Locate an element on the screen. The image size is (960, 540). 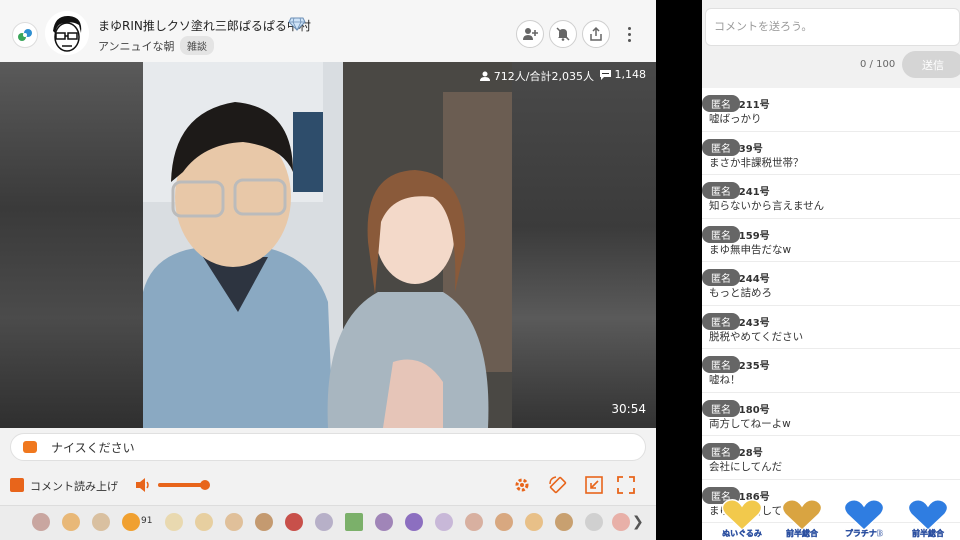
comment-text: 嘘ばっかり is located at coordinates (735, 119).